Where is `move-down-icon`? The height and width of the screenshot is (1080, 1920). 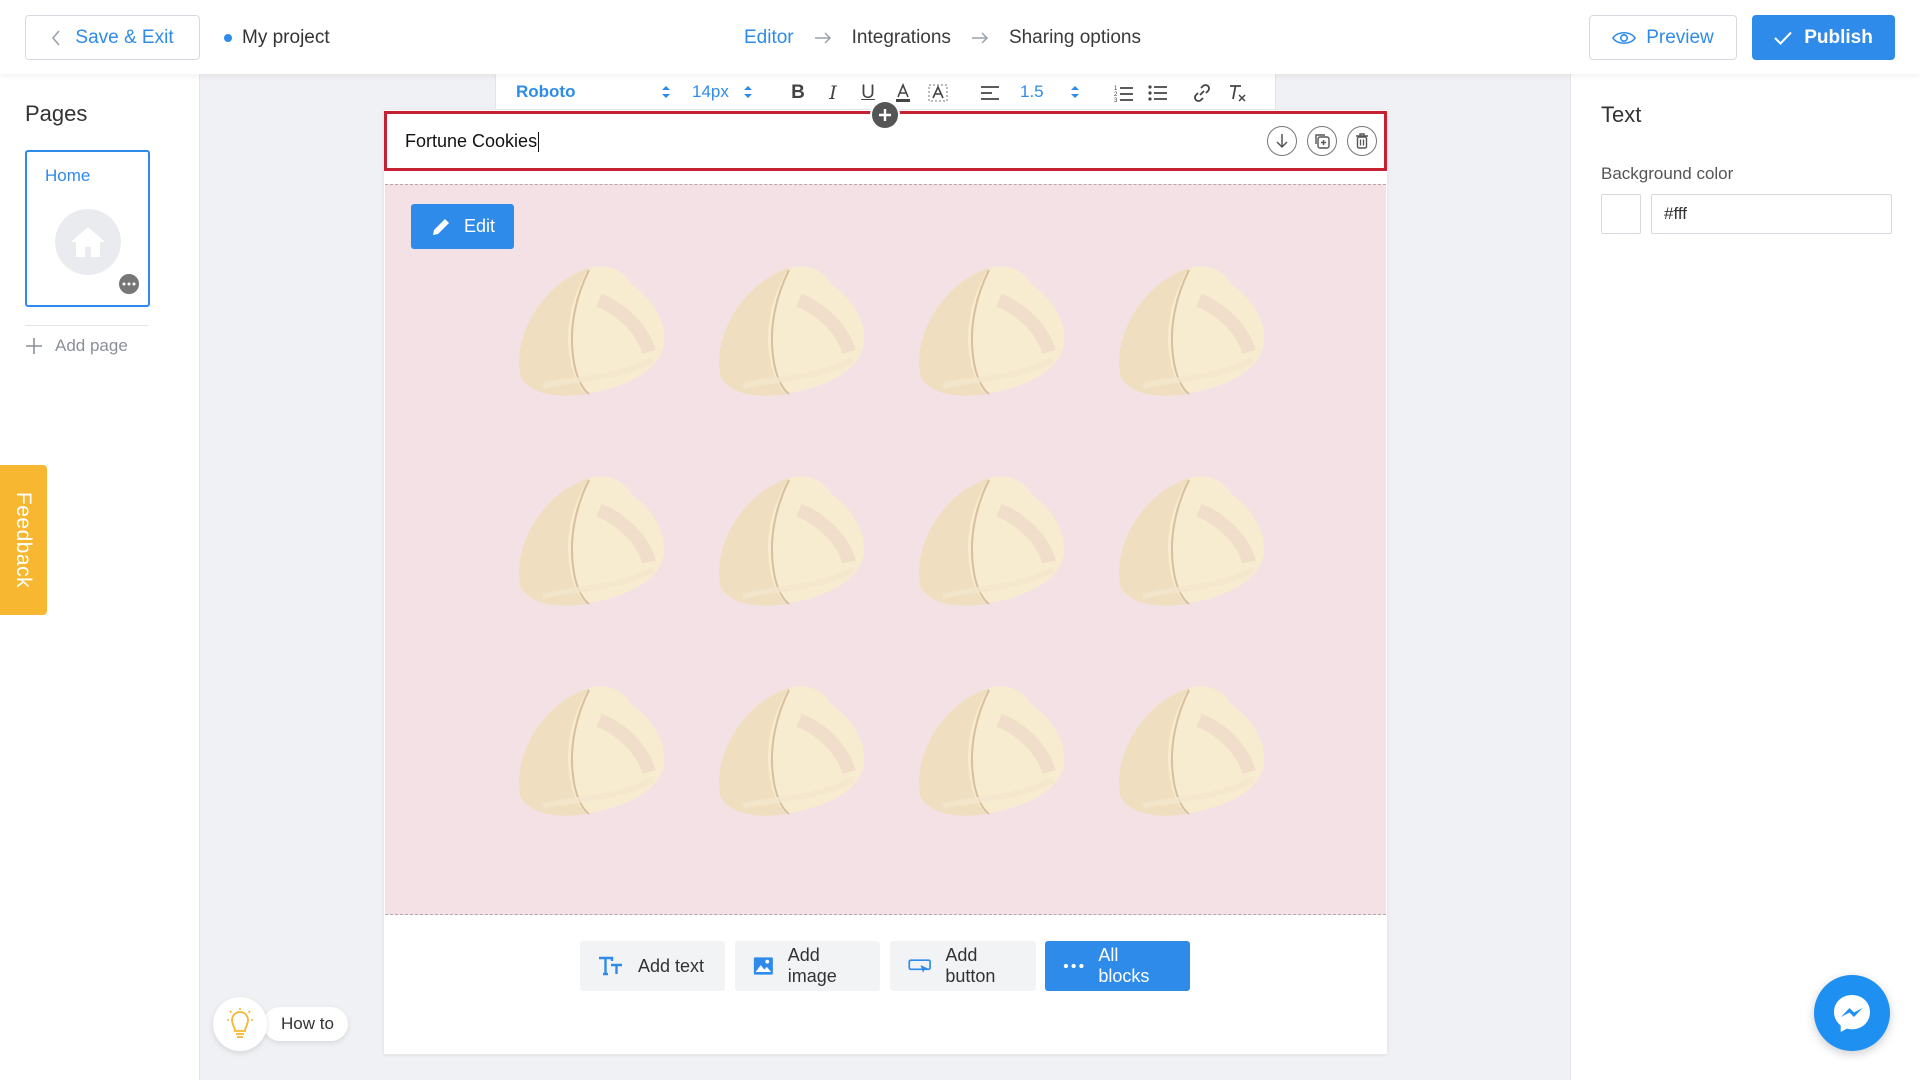
move-down-icon is located at coordinates (1282, 141).